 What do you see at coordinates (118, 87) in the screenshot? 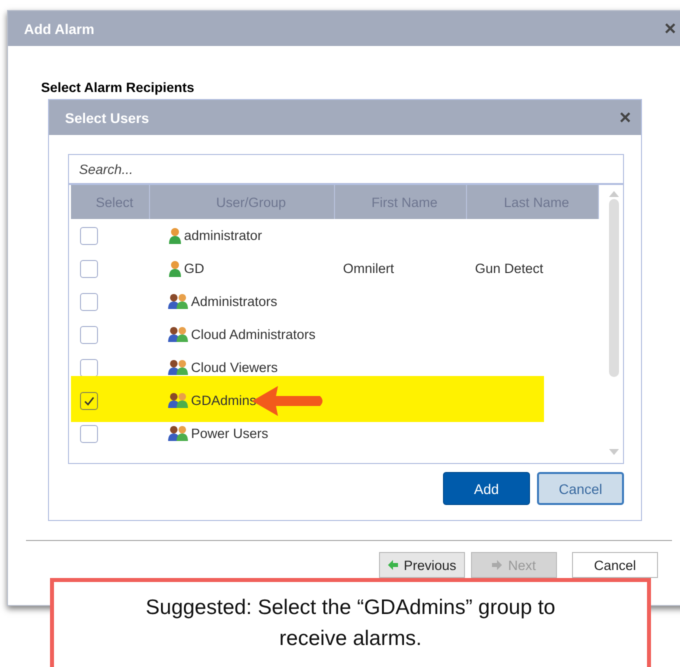
I see `section-title: Select Alarm Recipients` at bounding box center [118, 87].